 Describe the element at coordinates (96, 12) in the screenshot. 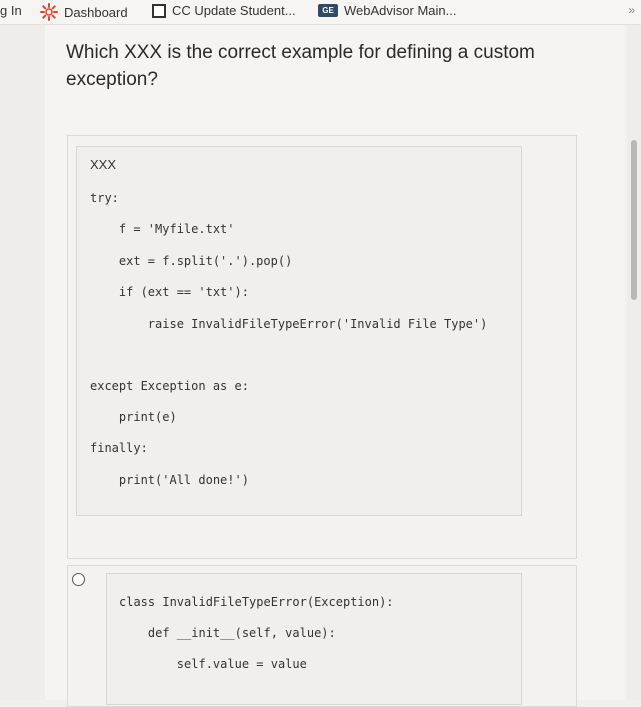

I see `bookmark-label: Dashboard` at that location.